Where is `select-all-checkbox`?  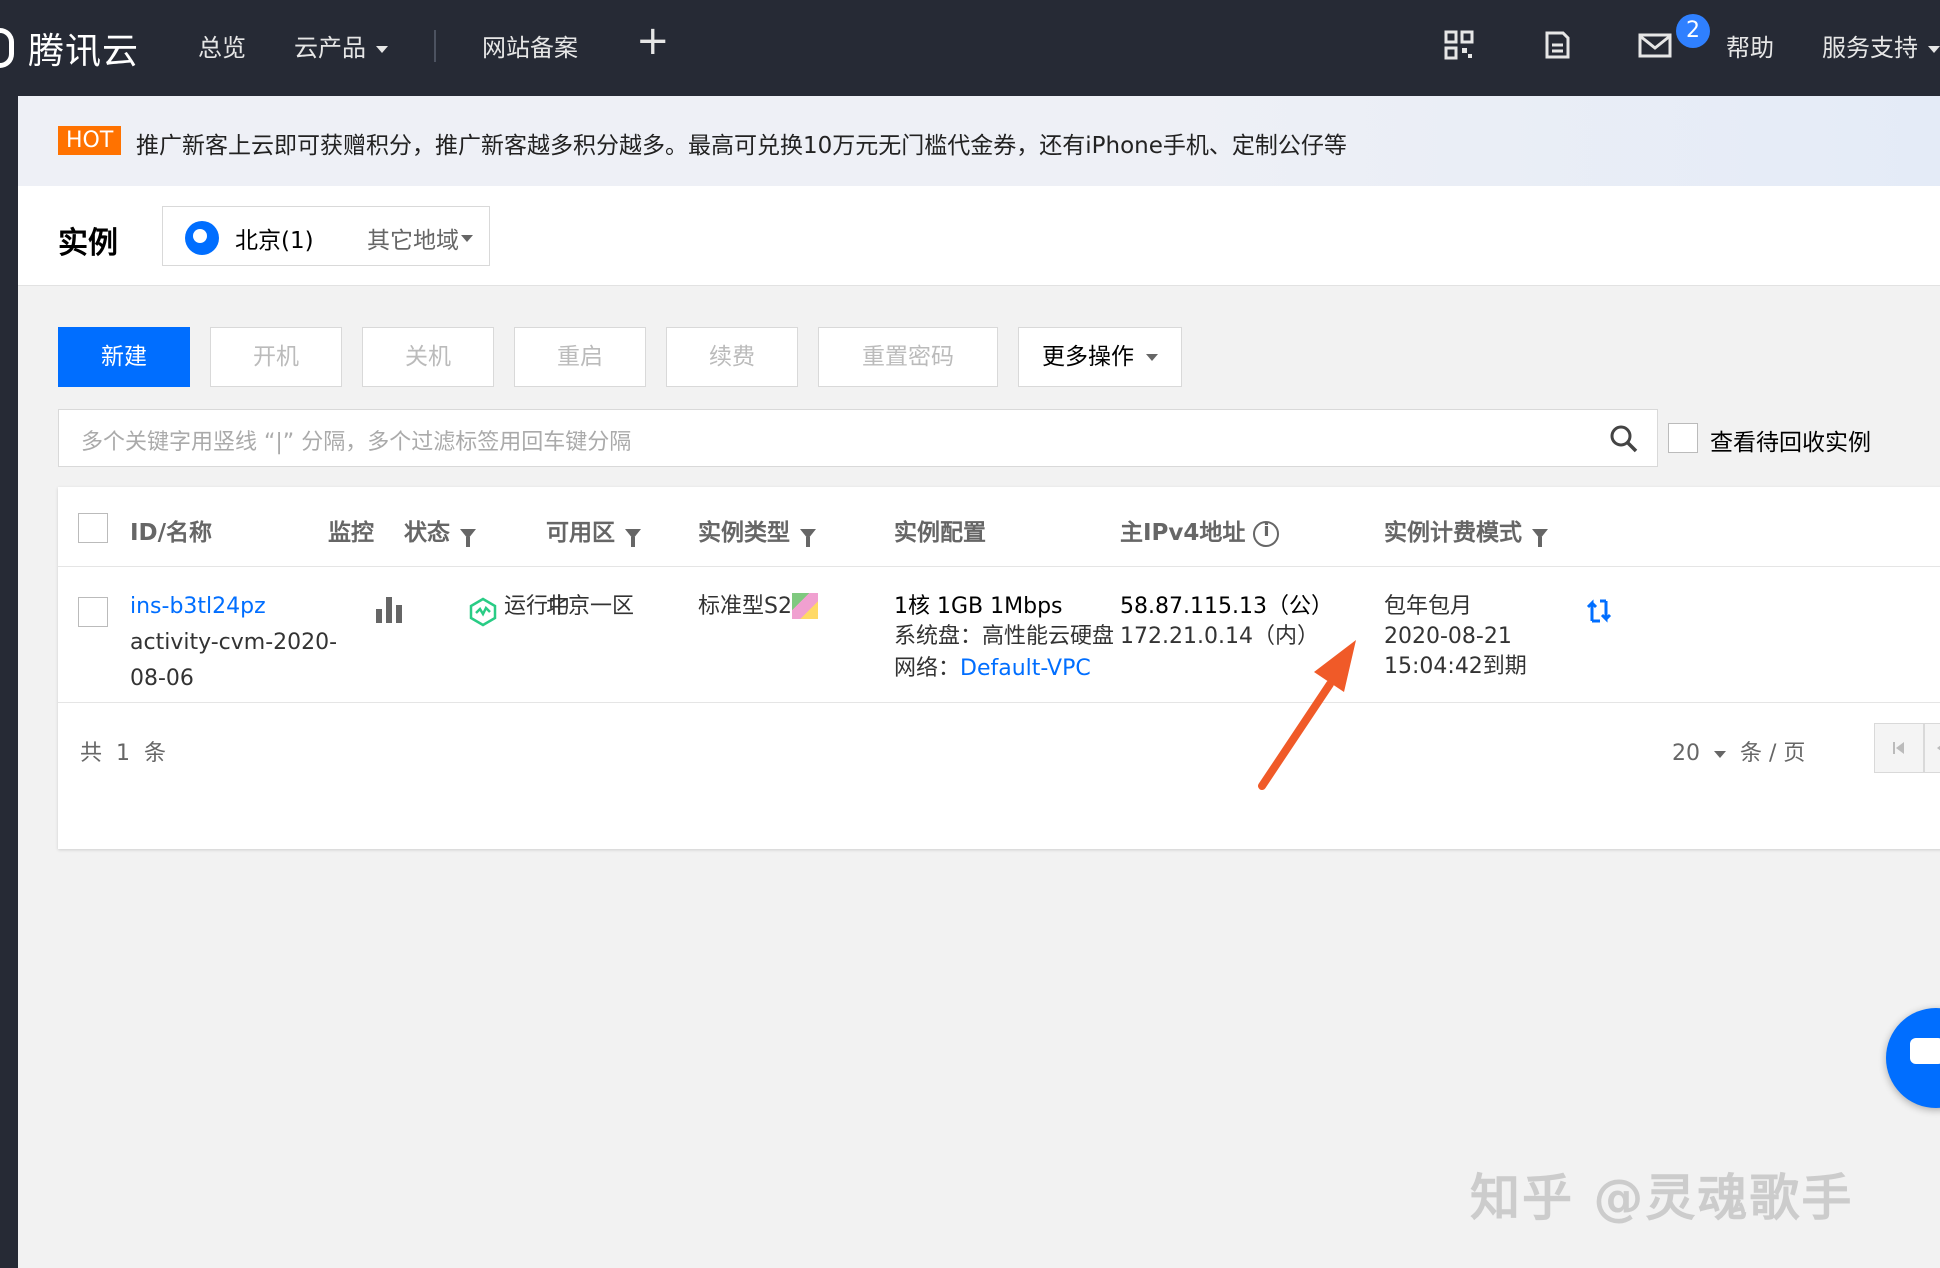
select-all-checkbox is located at coordinates (93, 528).